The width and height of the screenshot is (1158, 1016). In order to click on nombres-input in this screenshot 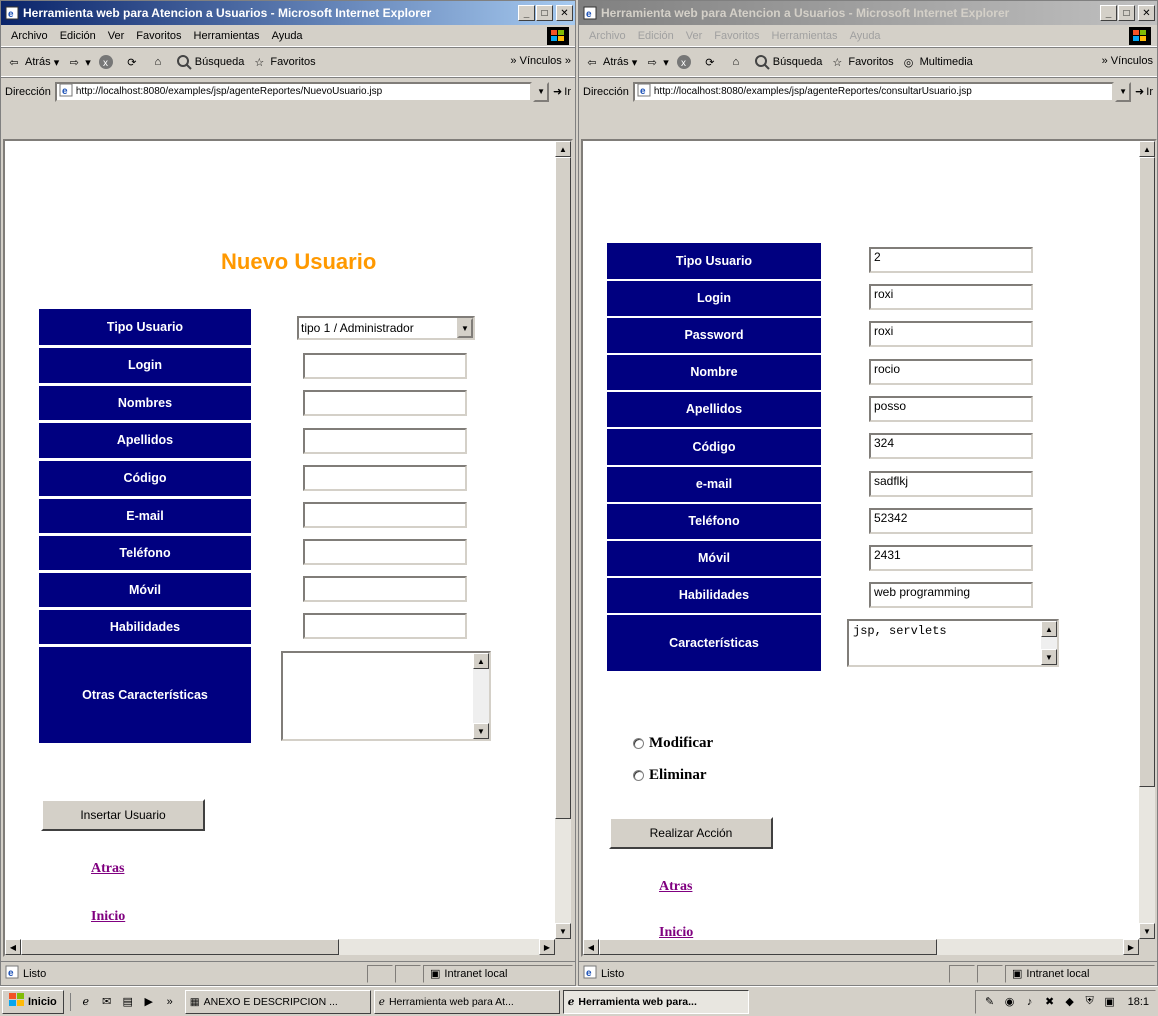, I will do `click(385, 403)`.